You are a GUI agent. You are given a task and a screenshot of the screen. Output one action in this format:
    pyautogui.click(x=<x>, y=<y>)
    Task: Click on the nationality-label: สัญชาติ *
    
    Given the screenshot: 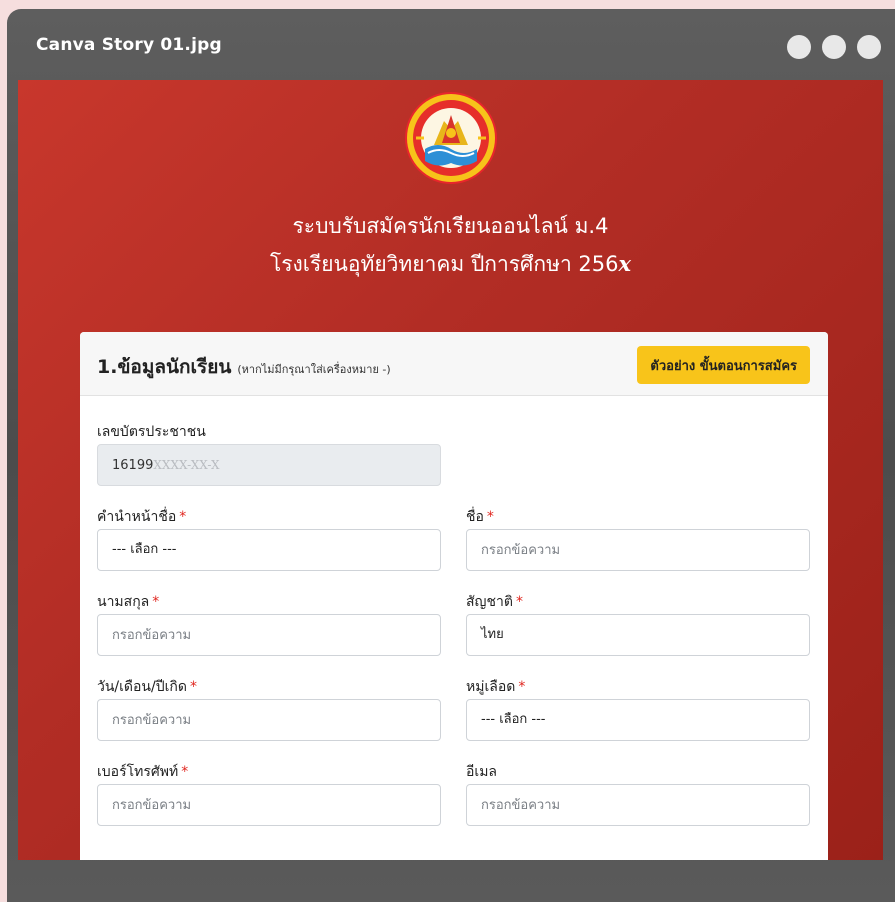 What is the action you would take?
    pyautogui.click(x=494, y=602)
    